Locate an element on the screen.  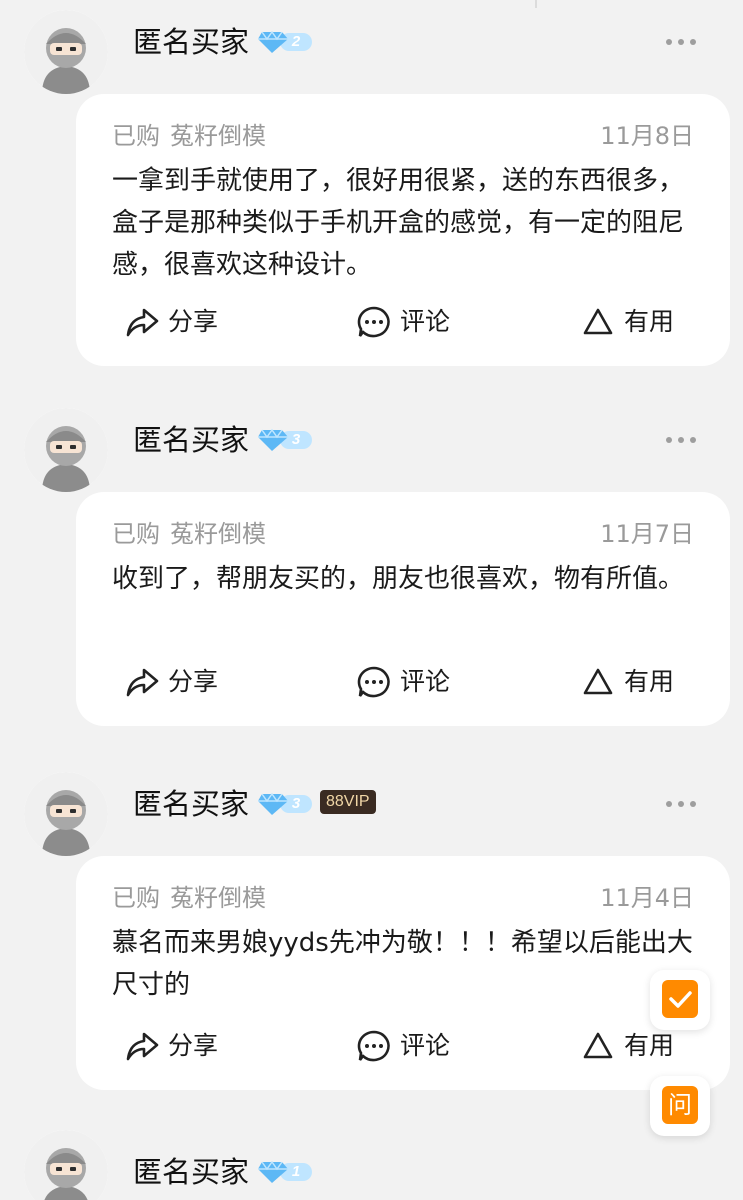
checklist-icon is located at coordinates (680, 999).